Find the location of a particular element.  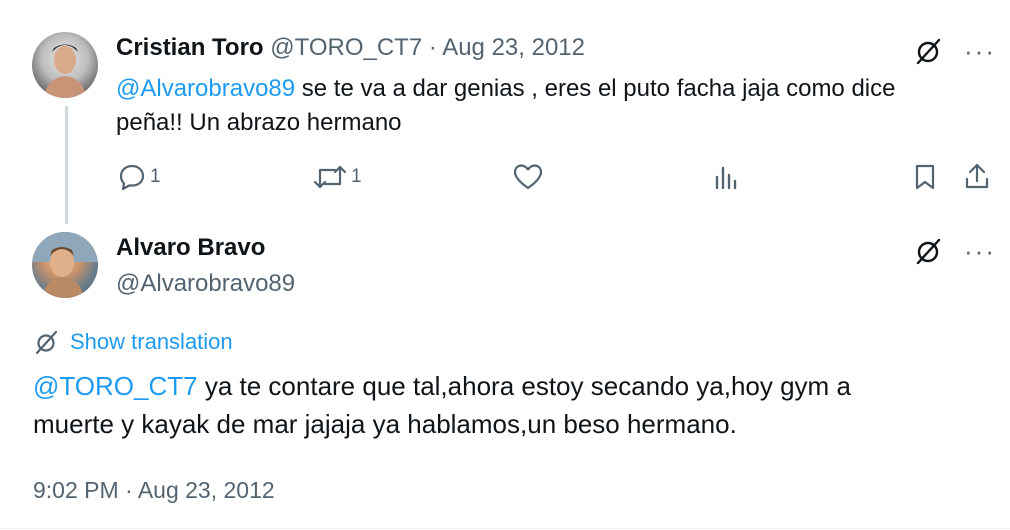

avatar-cristian-toro is located at coordinates (65, 65).